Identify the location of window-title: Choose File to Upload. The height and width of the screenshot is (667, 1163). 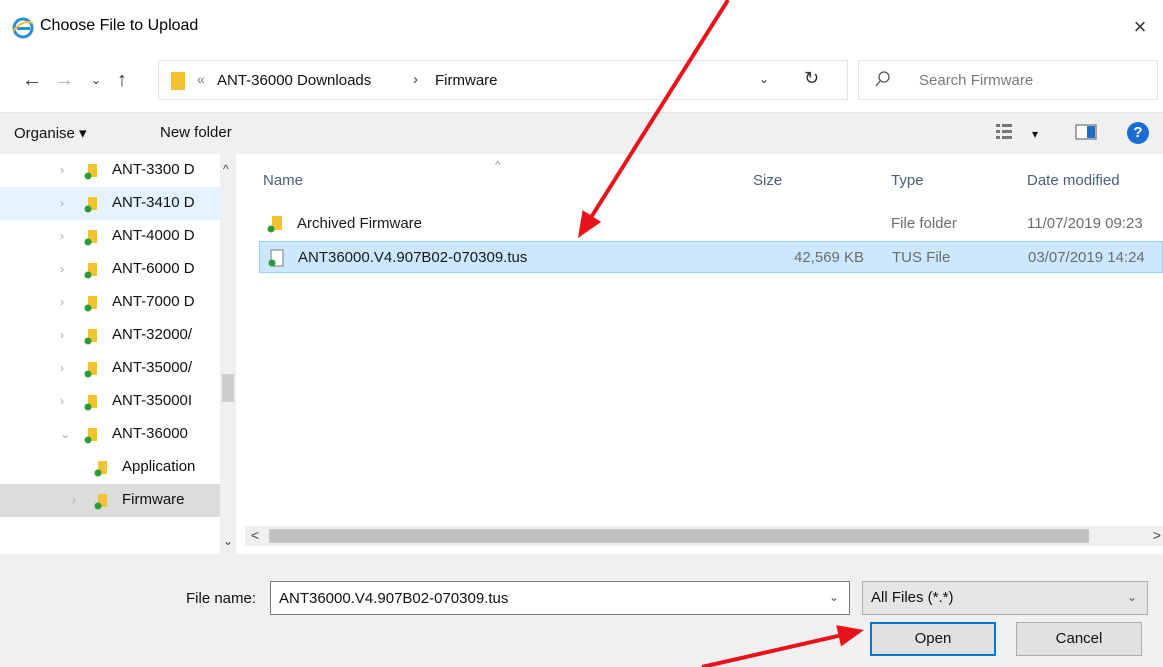
(119, 25).